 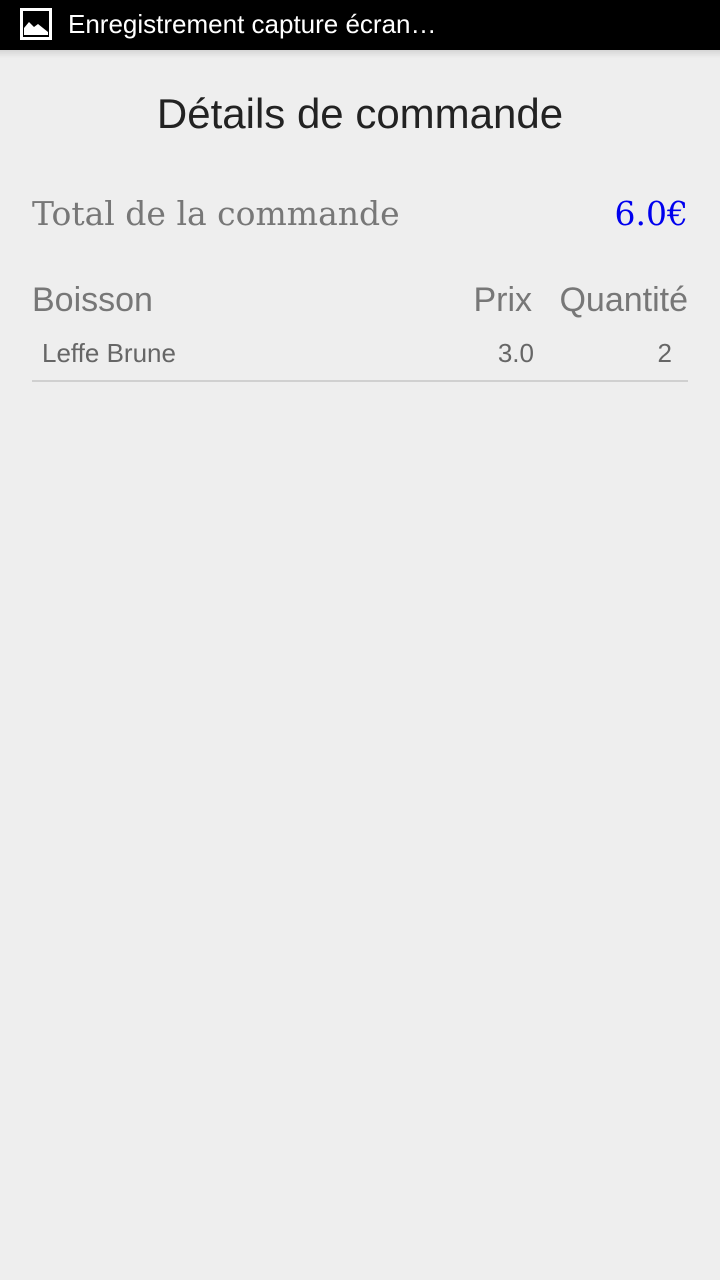 I want to click on drink-name: Leffe Brune, so click(x=109, y=353).